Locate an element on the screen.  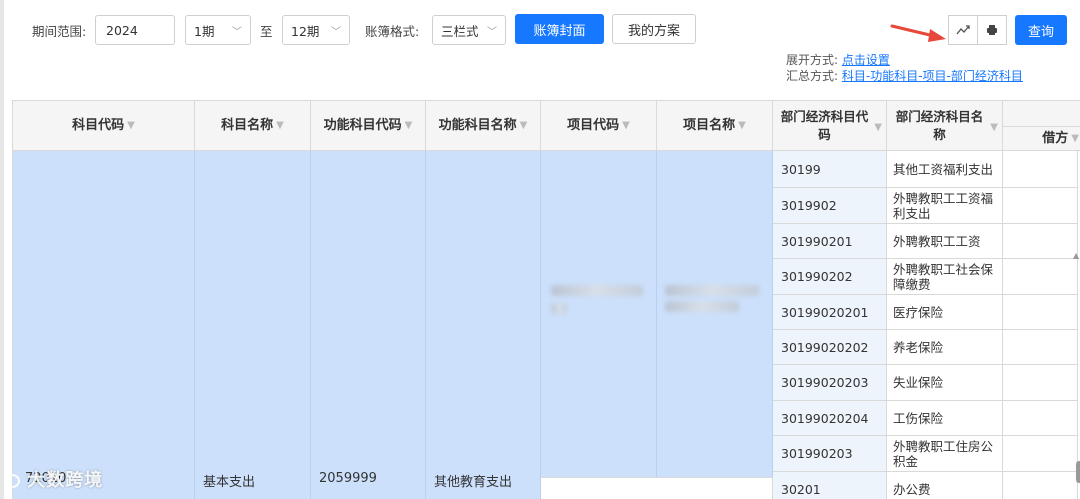
cell-func-name is located at coordinates (483, 325).